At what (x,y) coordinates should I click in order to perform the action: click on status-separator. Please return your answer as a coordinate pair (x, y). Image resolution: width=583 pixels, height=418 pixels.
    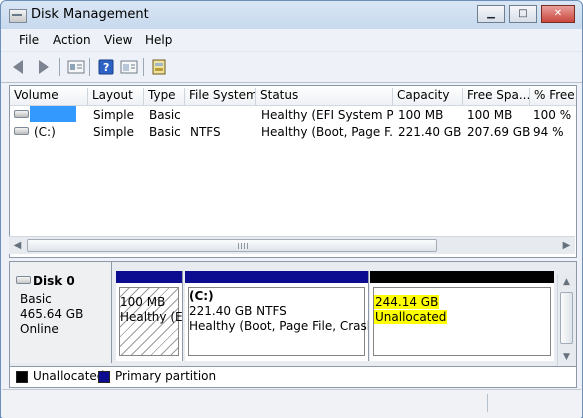
    Looking at the image, I should click on (487, 403).